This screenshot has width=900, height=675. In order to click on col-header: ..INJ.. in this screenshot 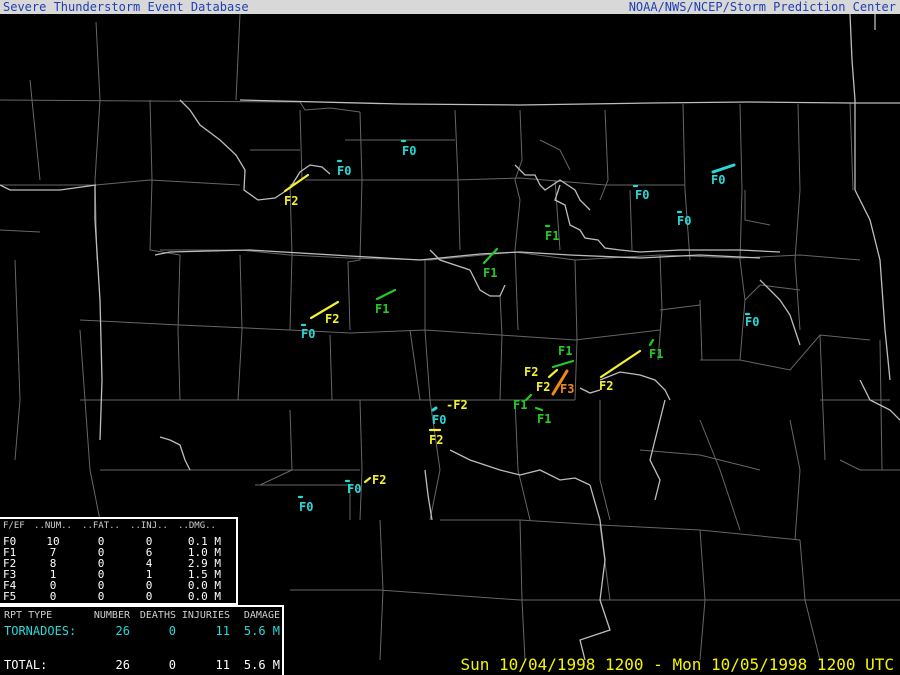, I will do `click(149, 526)`.